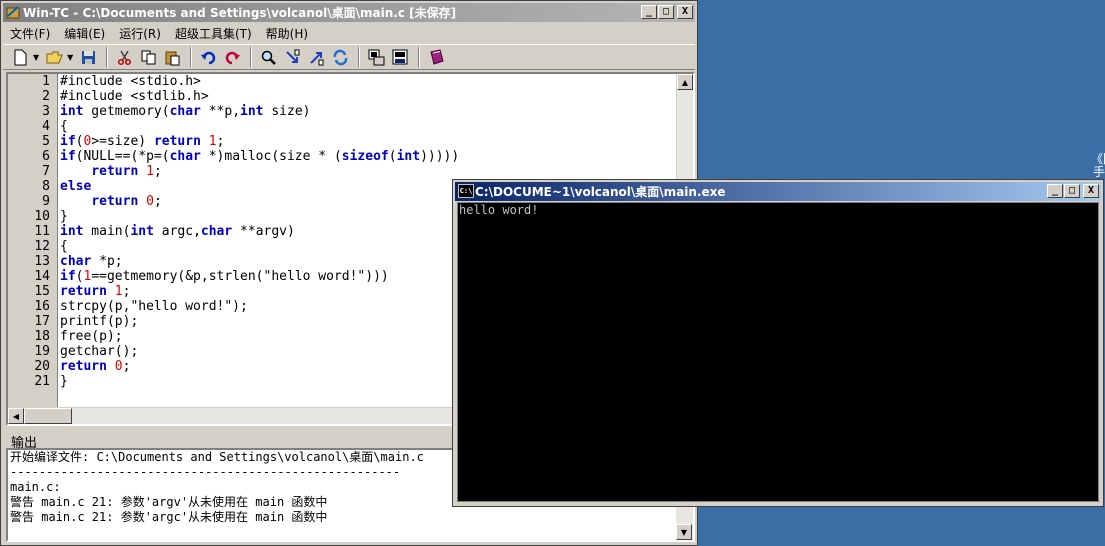  Describe the element at coordinates (685, 82) in the screenshot. I see `scroll-up-arrow-icon: ▲` at that location.